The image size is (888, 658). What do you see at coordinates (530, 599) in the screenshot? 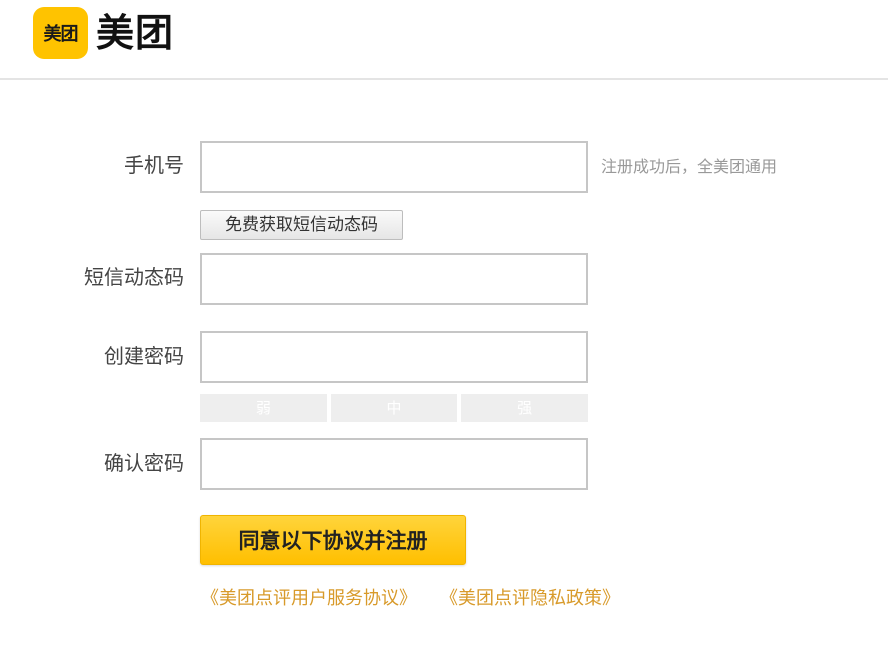
I see `privacy-policy-link: 《美团点评隐私政策》` at bounding box center [530, 599].